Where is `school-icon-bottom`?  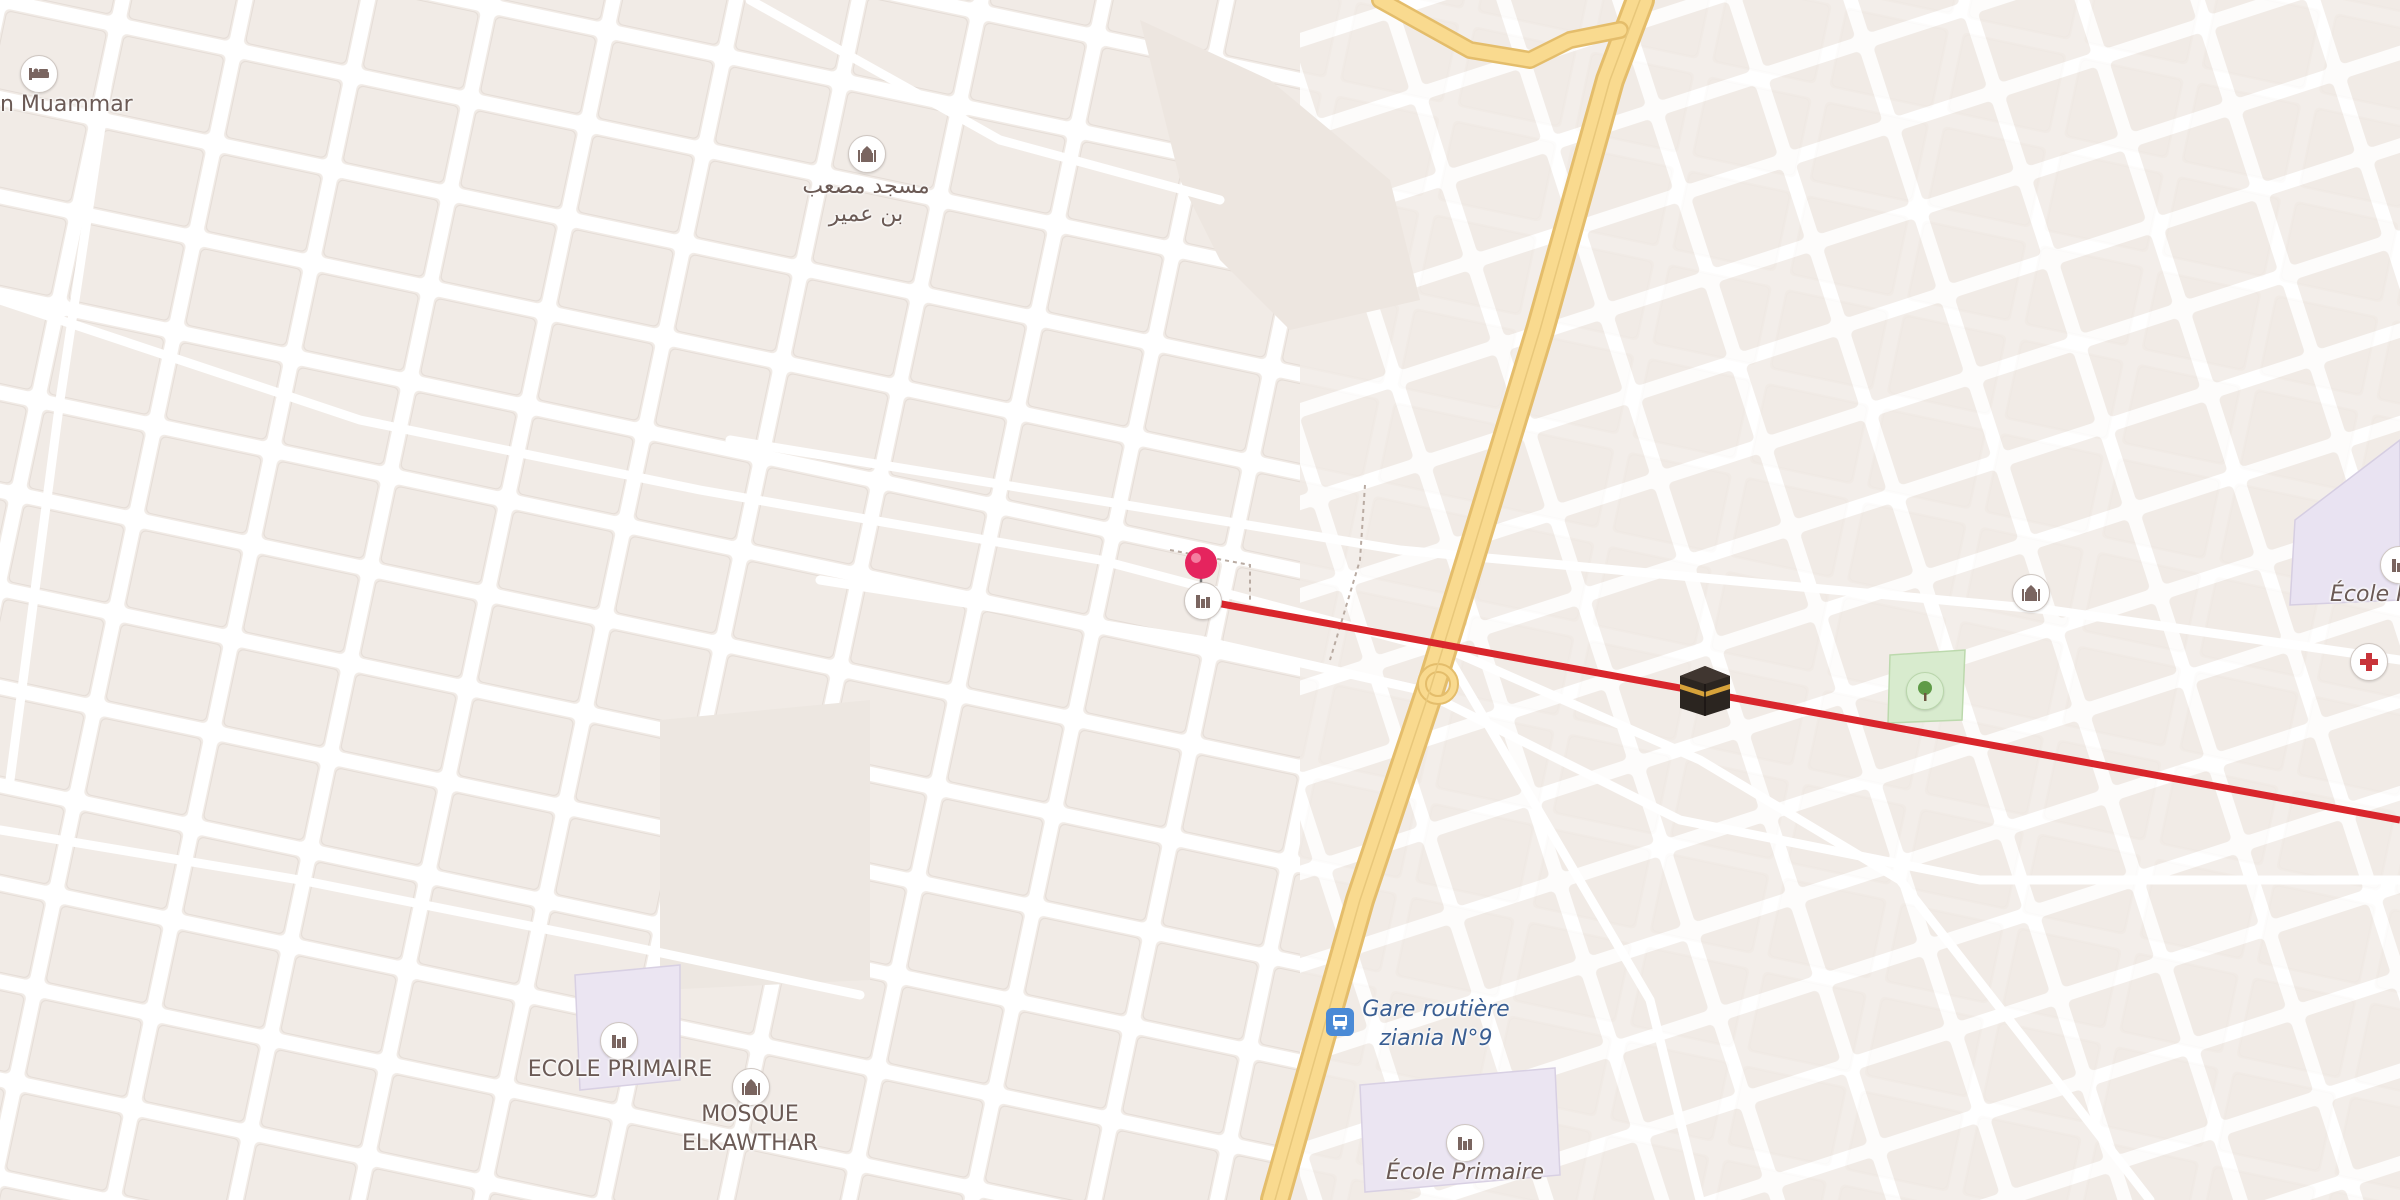 school-icon-bottom is located at coordinates (1465, 1143).